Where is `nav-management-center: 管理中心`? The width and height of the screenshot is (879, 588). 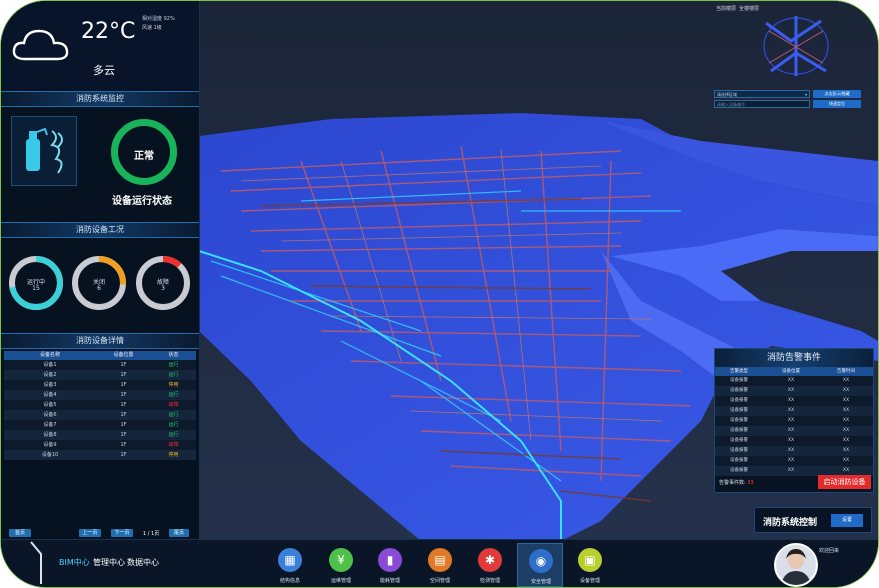 nav-management-center: 管理中心 is located at coordinates (109, 562).